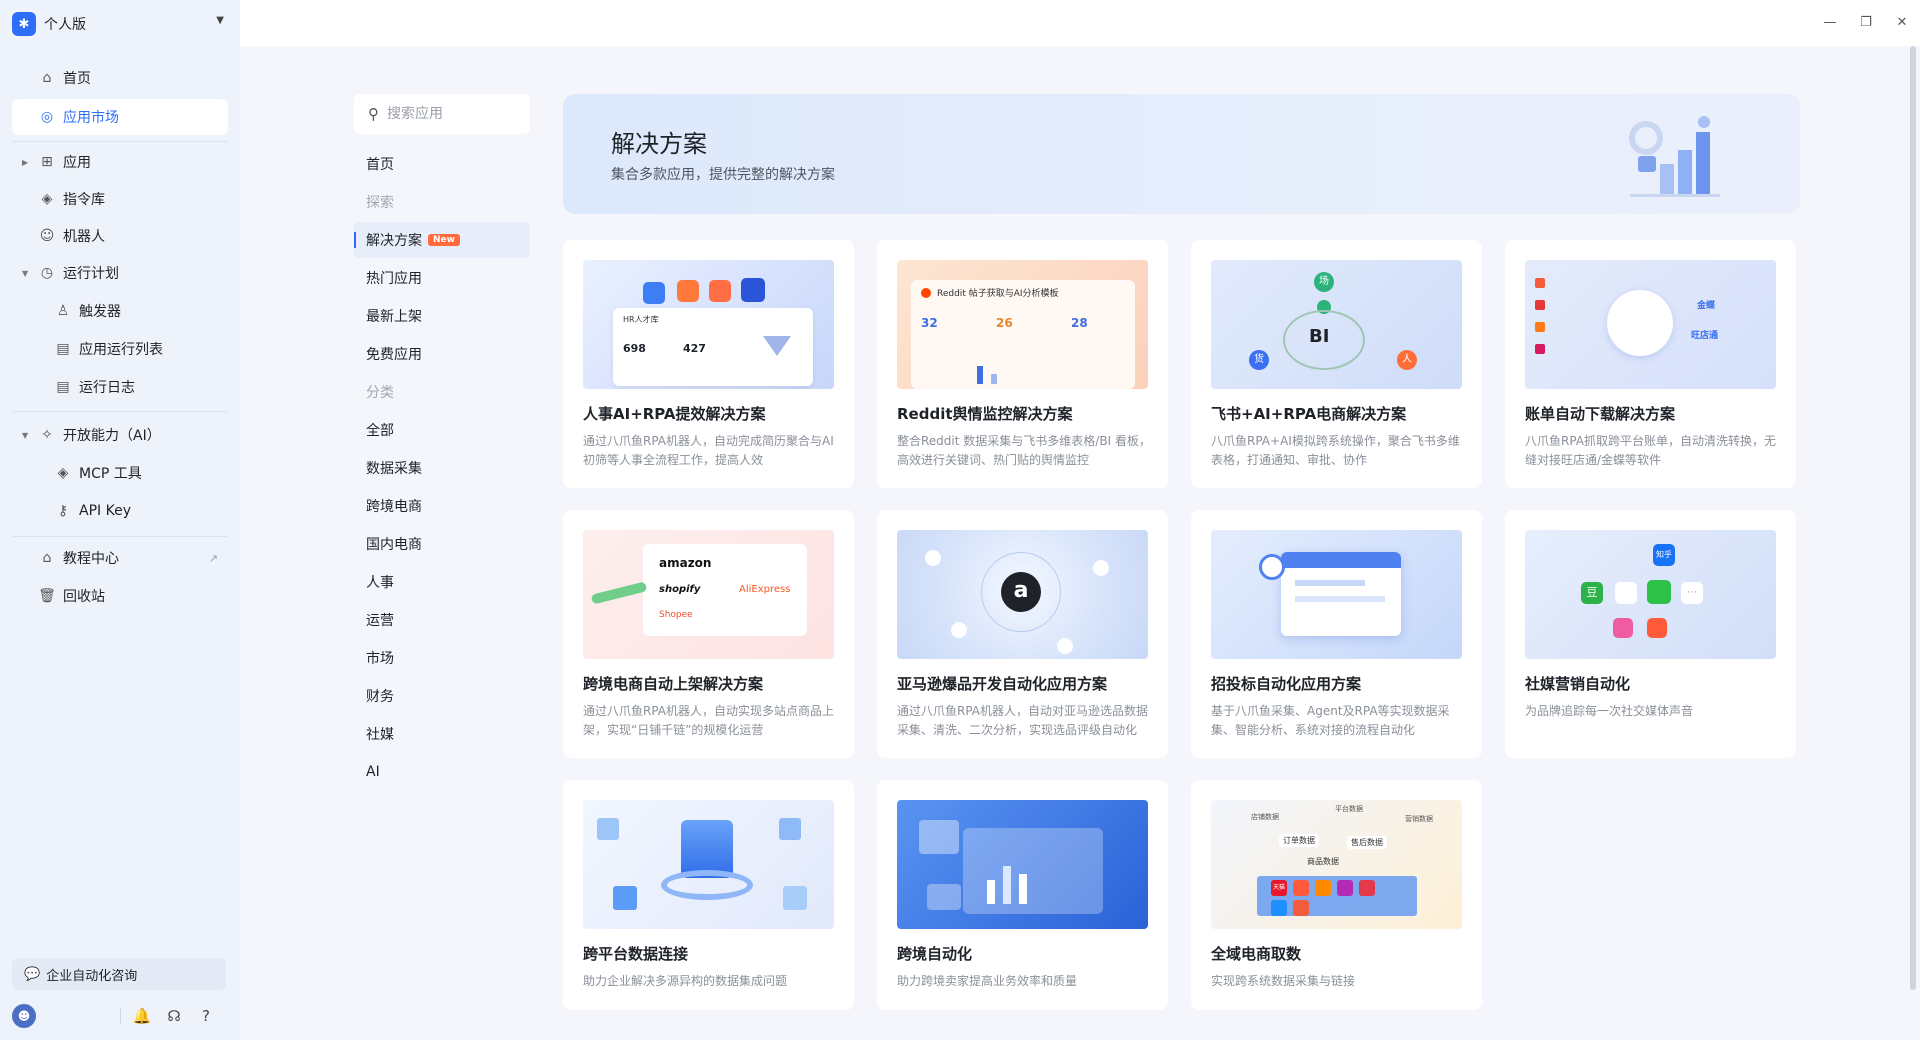 The width and height of the screenshot is (1920, 1040). I want to click on search-box: ⚲, so click(442, 114).